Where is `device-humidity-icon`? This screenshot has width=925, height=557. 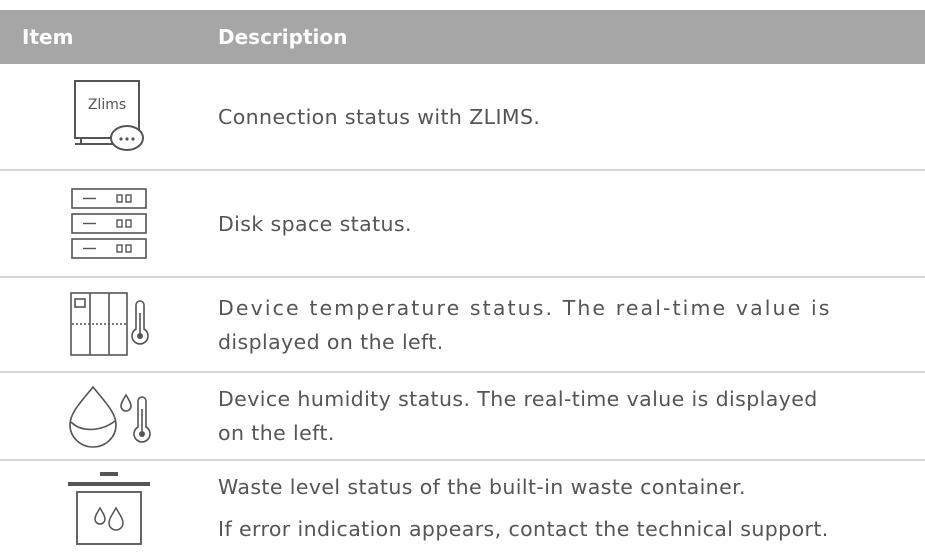 device-humidity-icon is located at coordinates (110, 416).